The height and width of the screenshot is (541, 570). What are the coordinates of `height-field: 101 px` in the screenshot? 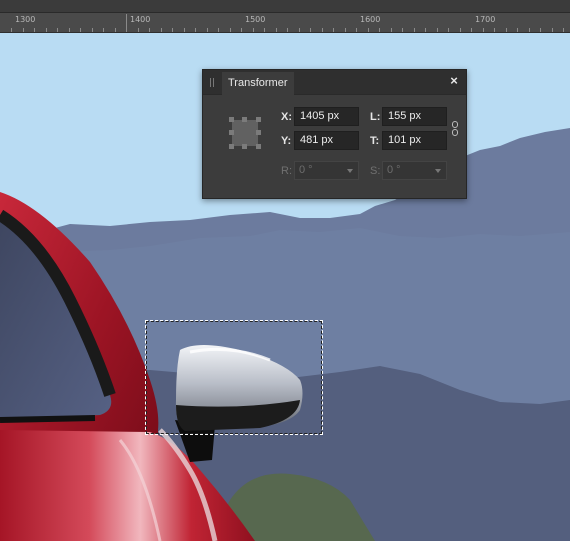 It's located at (414, 140).